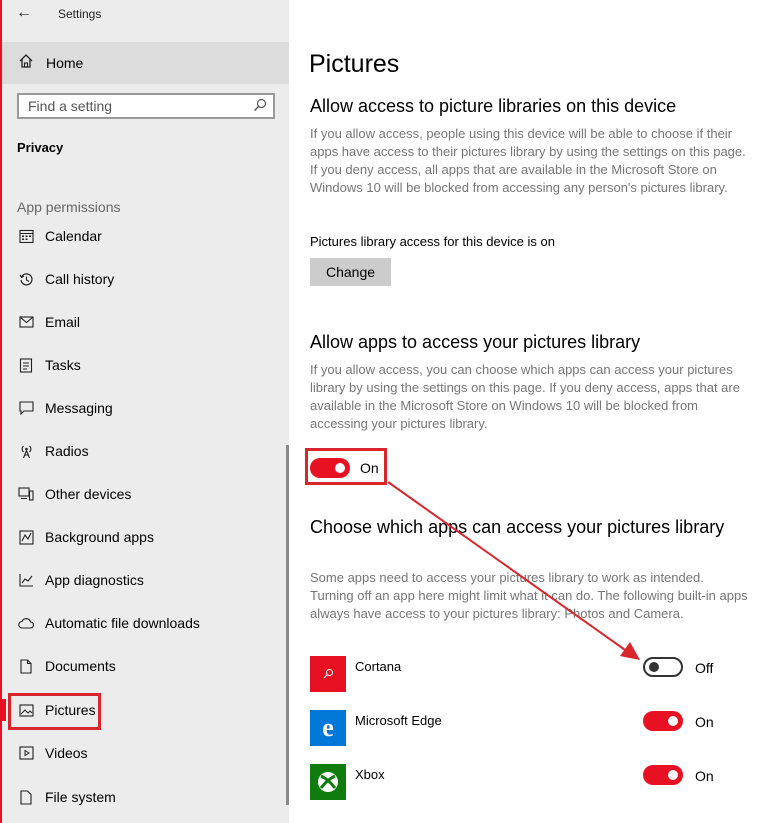  I want to click on sidebar-item-documents: Documents, so click(145, 666).